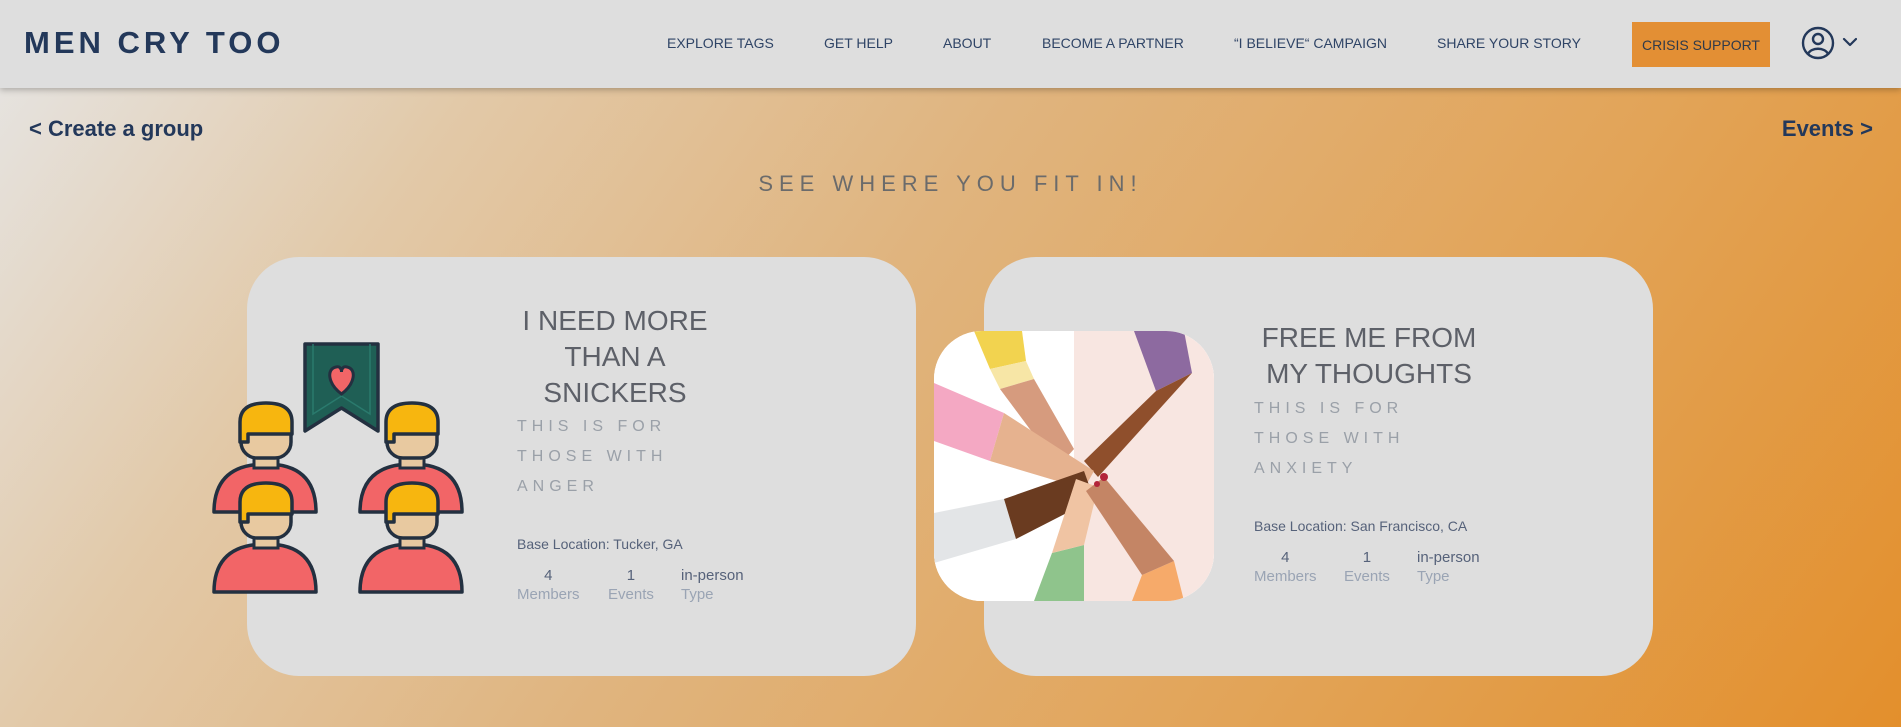  What do you see at coordinates (1361, 526) in the screenshot?
I see `group-location: Base Location: San Francisco, CA` at bounding box center [1361, 526].